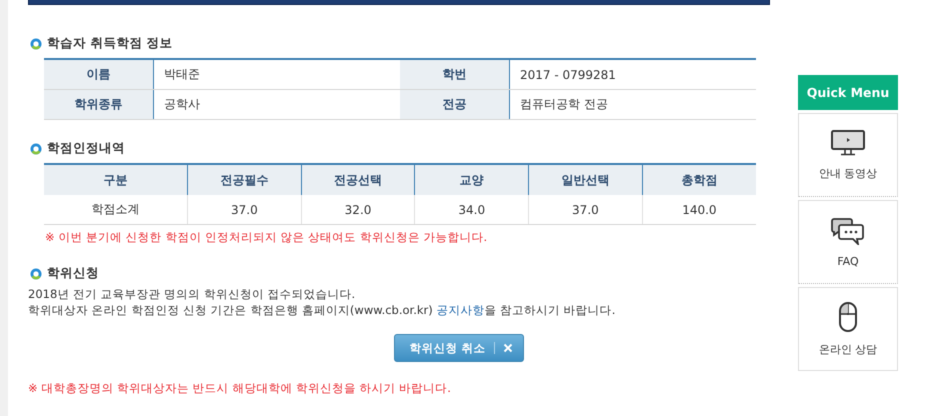 The height and width of the screenshot is (416, 933). What do you see at coordinates (699, 179) in the screenshot?
I see `column-header: 총학점` at bounding box center [699, 179].